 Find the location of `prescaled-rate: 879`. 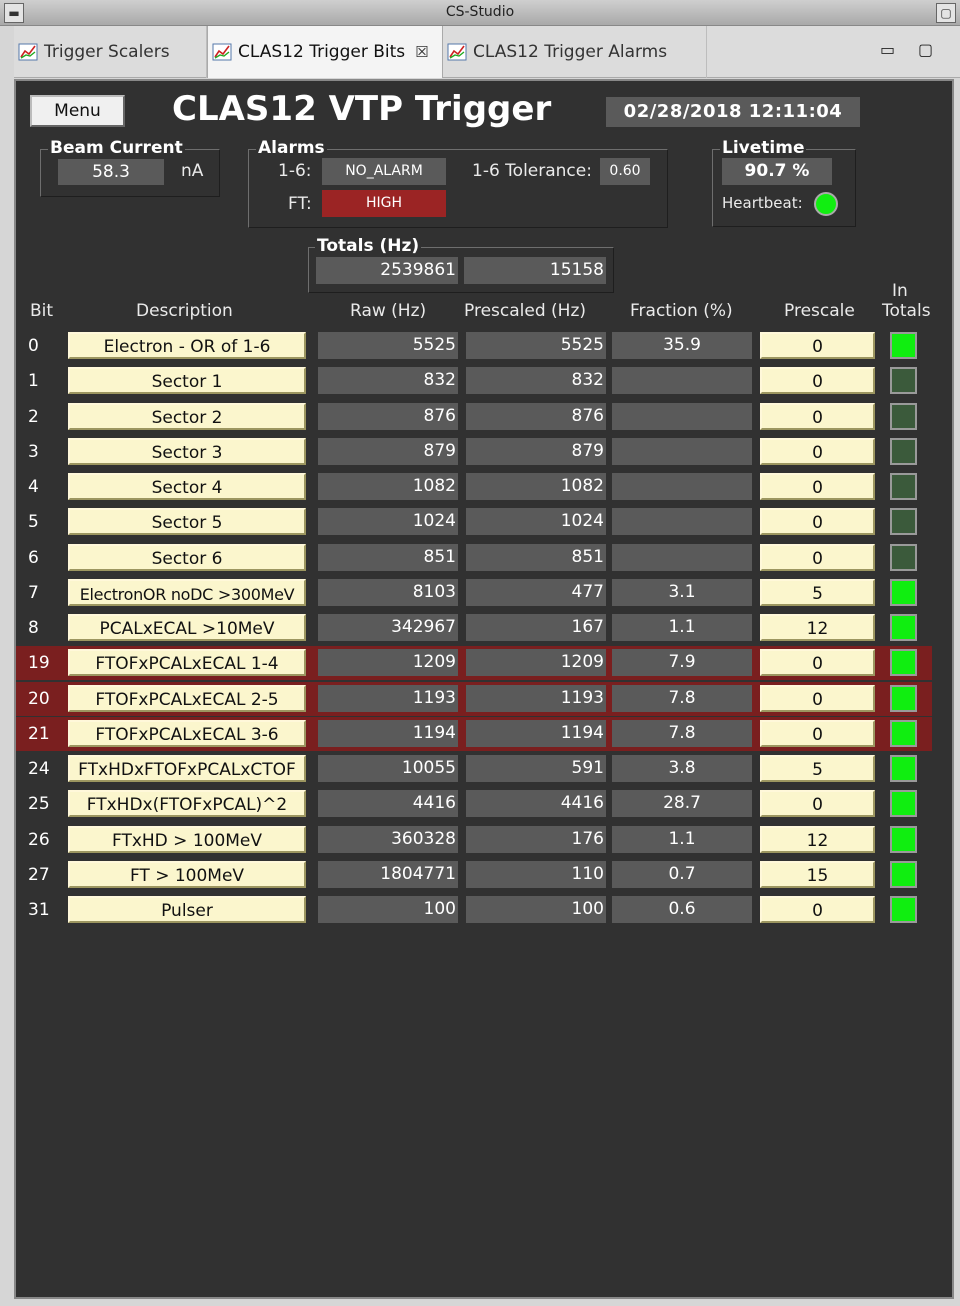

prescaled-rate: 879 is located at coordinates (536, 451).